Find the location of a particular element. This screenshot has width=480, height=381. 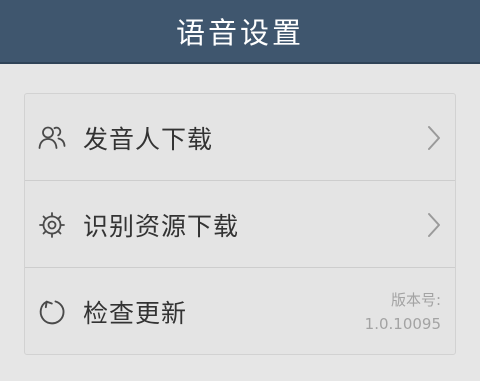

version-info: 版本号: 1.0.10095 is located at coordinates (403, 312).